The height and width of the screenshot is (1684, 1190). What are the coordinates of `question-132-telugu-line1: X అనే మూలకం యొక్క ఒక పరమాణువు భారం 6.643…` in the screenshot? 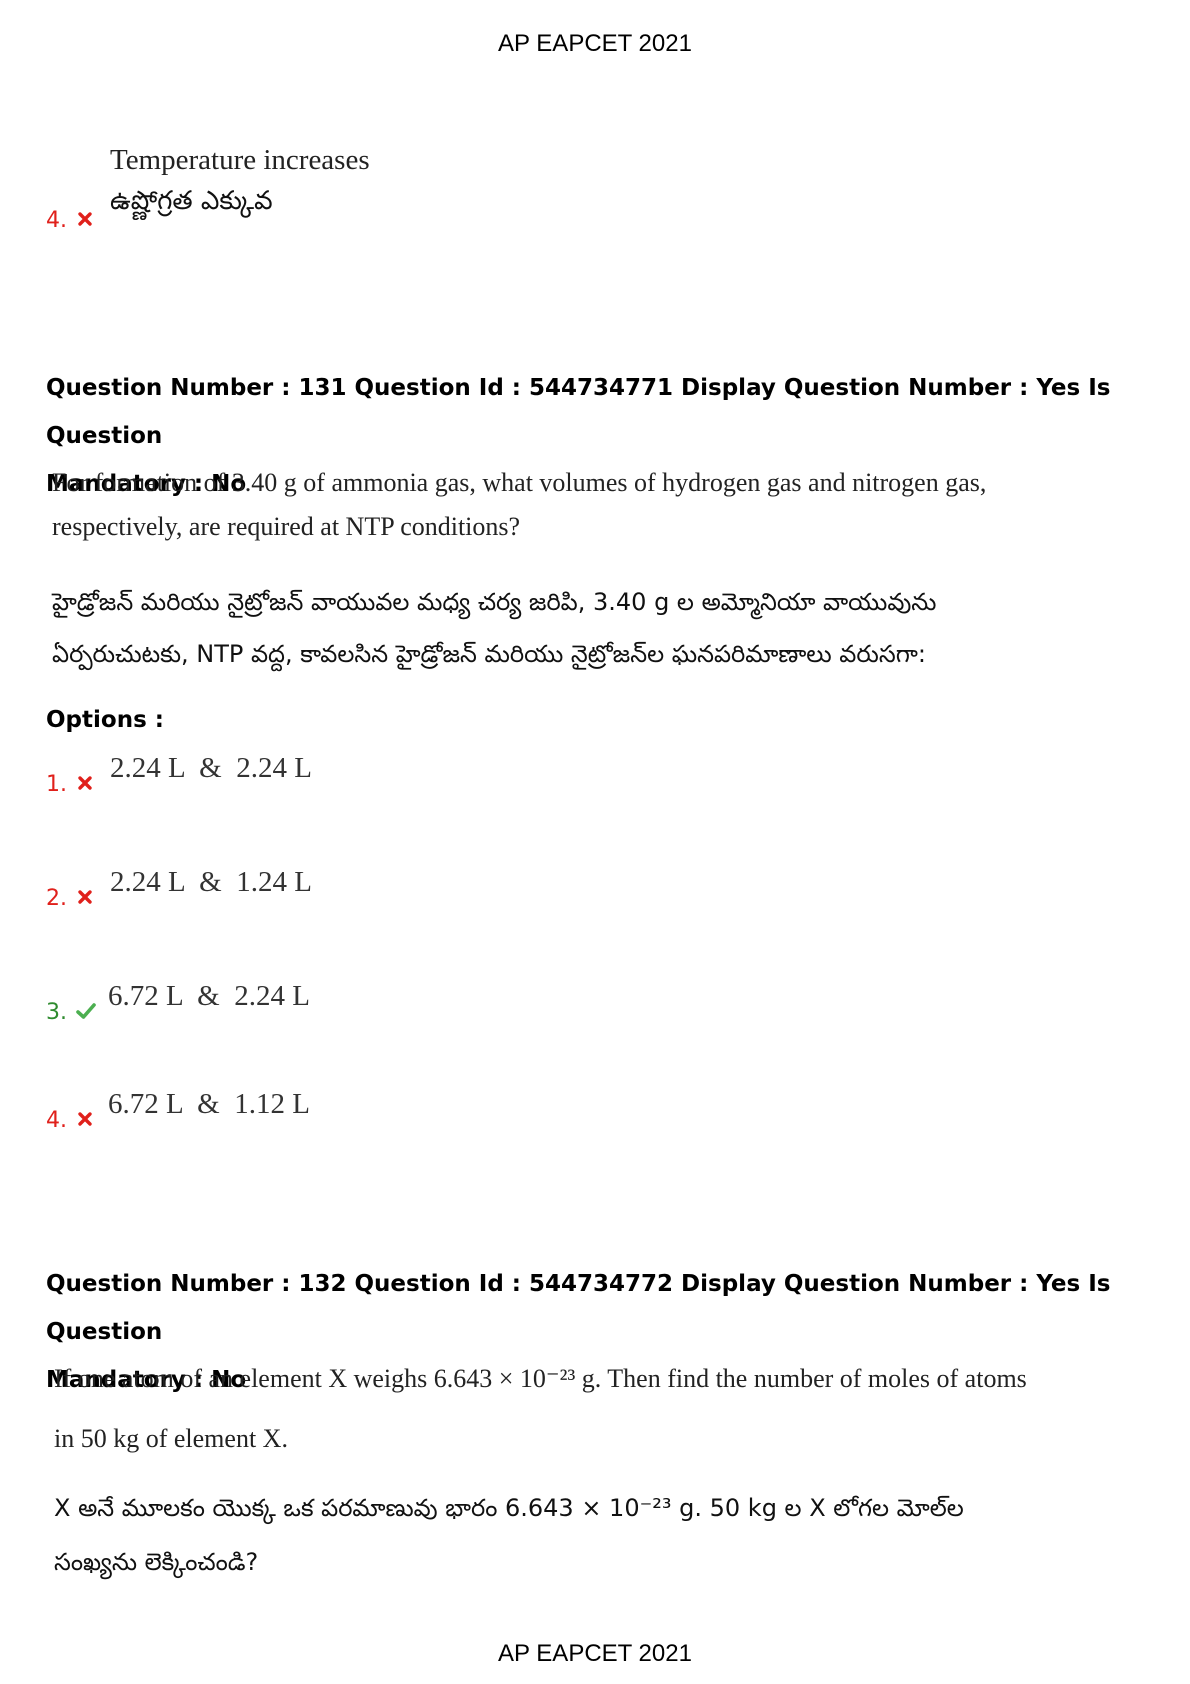 It's located at (509, 1508).